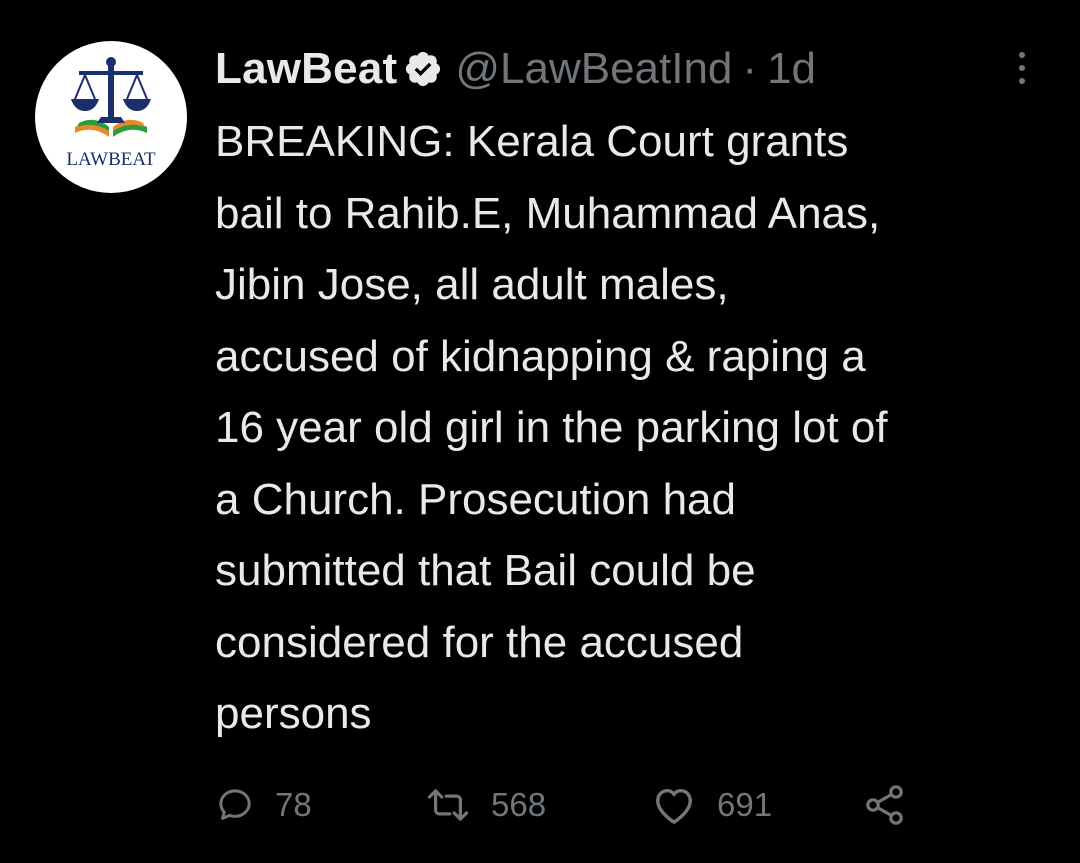 The height and width of the screenshot is (863, 1080). What do you see at coordinates (485, 805) in the screenshot?
I see `retweet-button: 568` at bounding box center [485, 805].